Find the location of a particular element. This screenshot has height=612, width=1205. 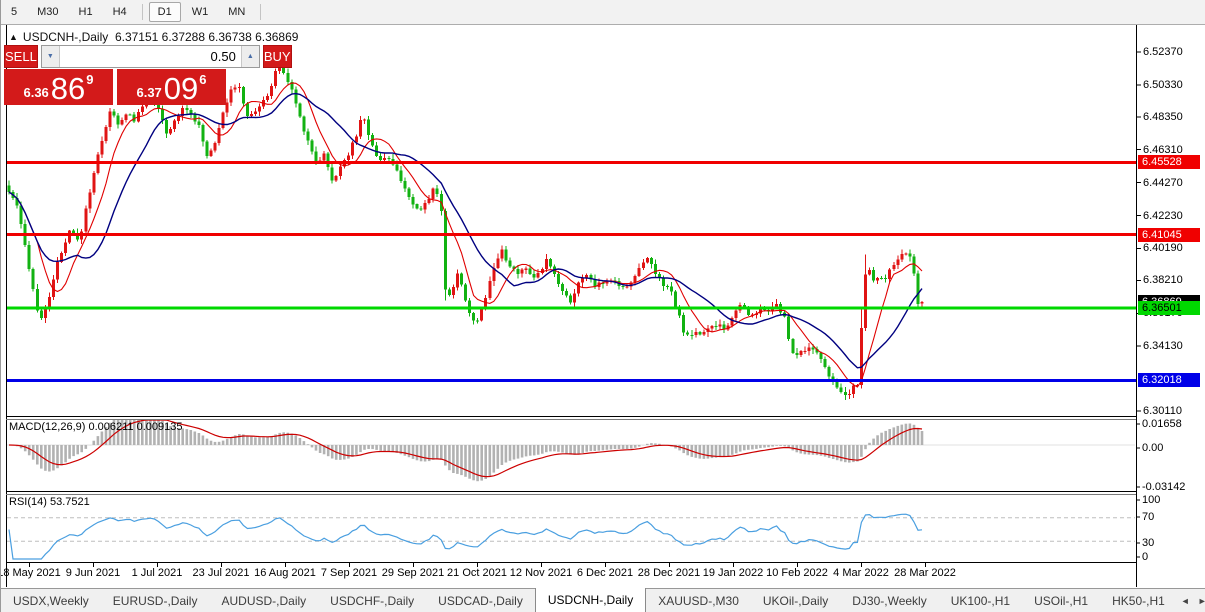

volume-input is located at coordinates (150, 56).